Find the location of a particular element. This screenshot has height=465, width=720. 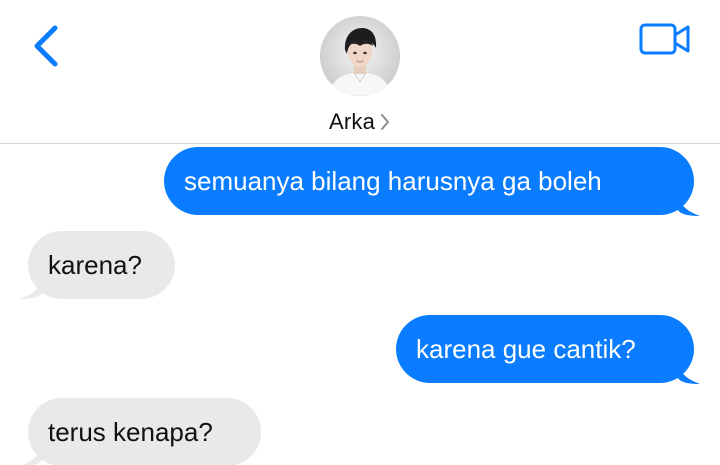

back-button is located at coordinates (48, 47).